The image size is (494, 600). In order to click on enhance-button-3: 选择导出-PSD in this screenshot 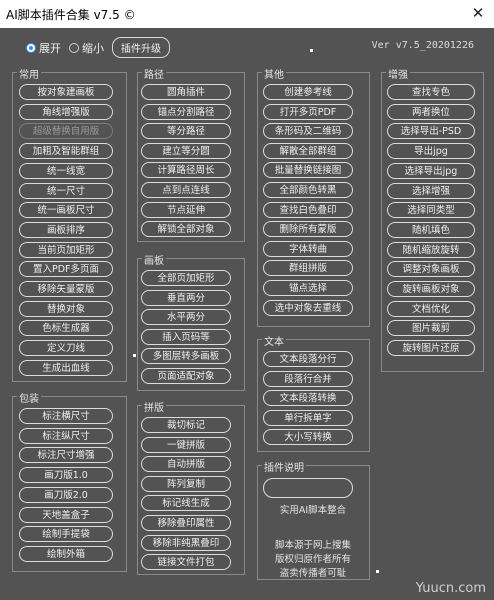, I will do `click(431, 131)`.